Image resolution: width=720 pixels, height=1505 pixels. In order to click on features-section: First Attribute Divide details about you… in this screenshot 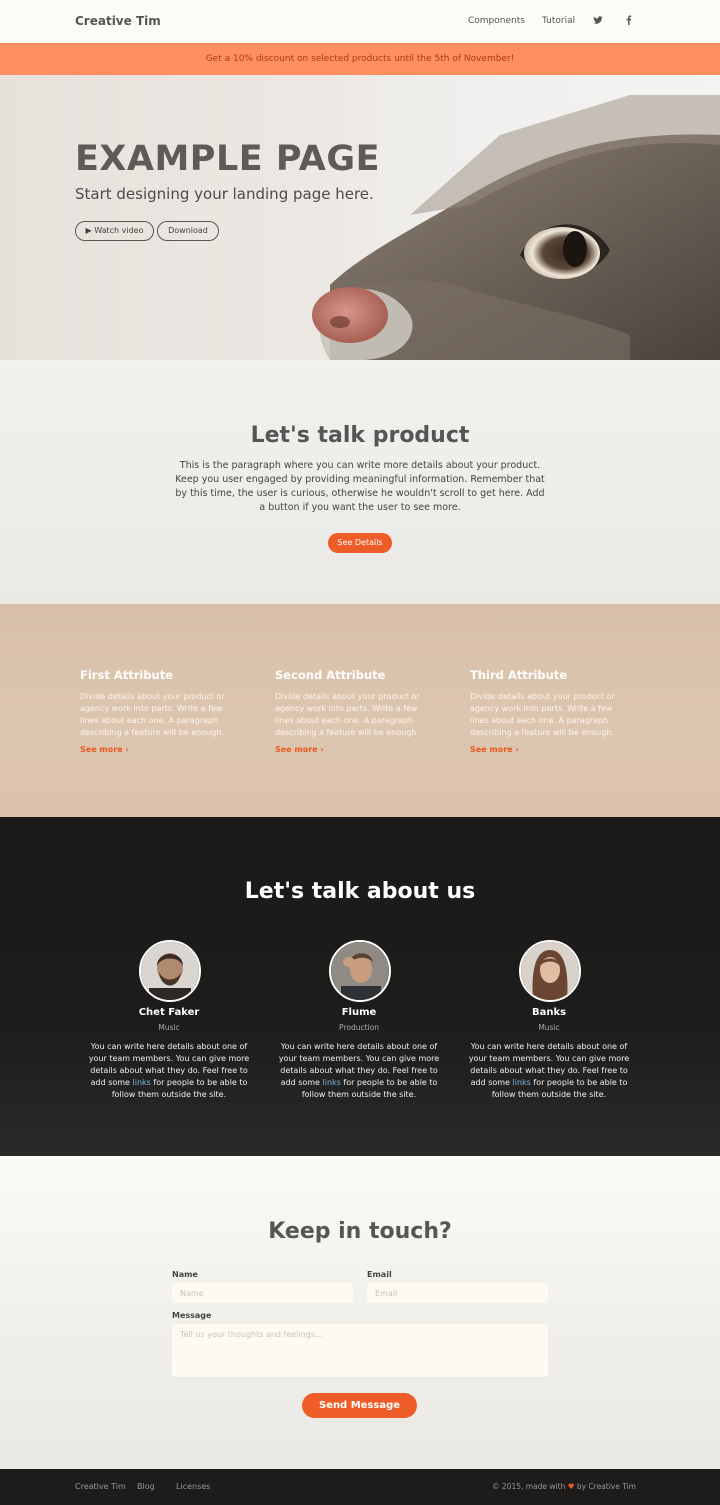, I will do `click(360, 710)`.